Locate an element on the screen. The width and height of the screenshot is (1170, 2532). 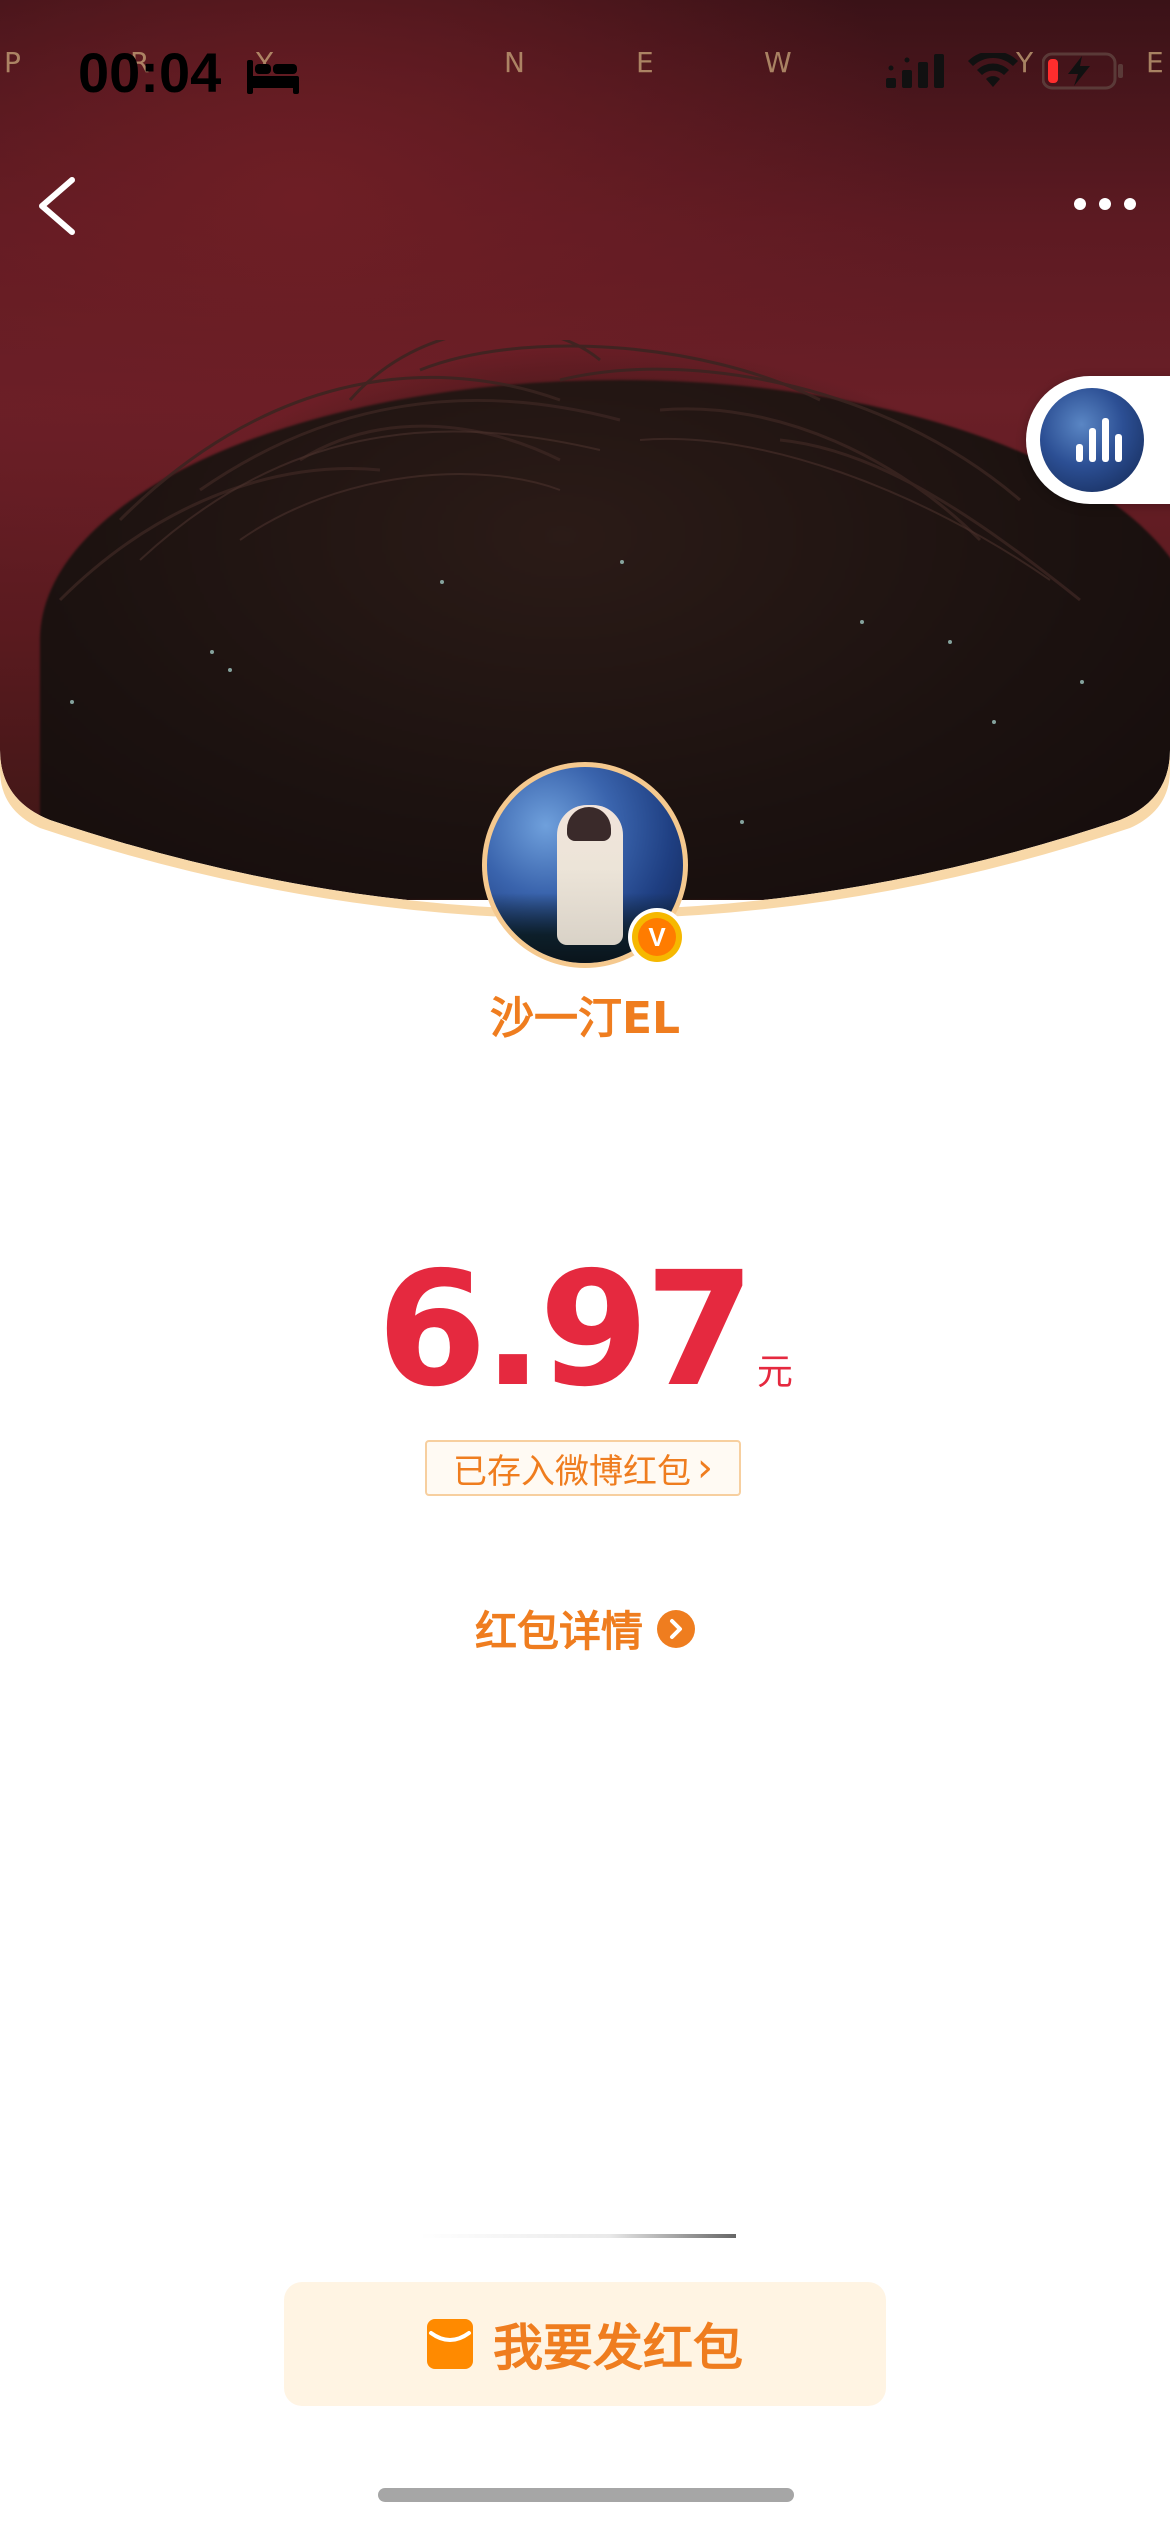
status-bar: P R Y N E W Y E 00:04 is located at coordinates (585, 75).